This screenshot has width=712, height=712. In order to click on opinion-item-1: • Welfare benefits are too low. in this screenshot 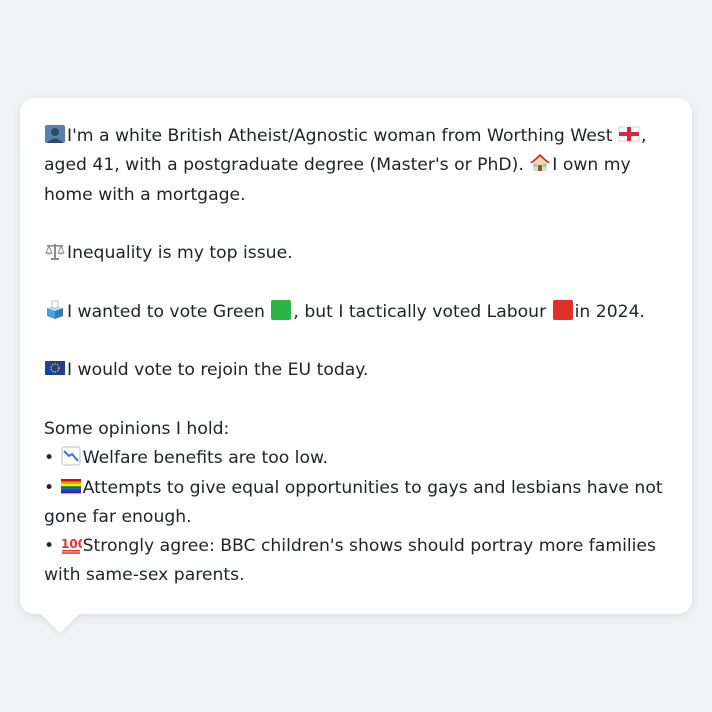, I will do `click(186, 457)`.